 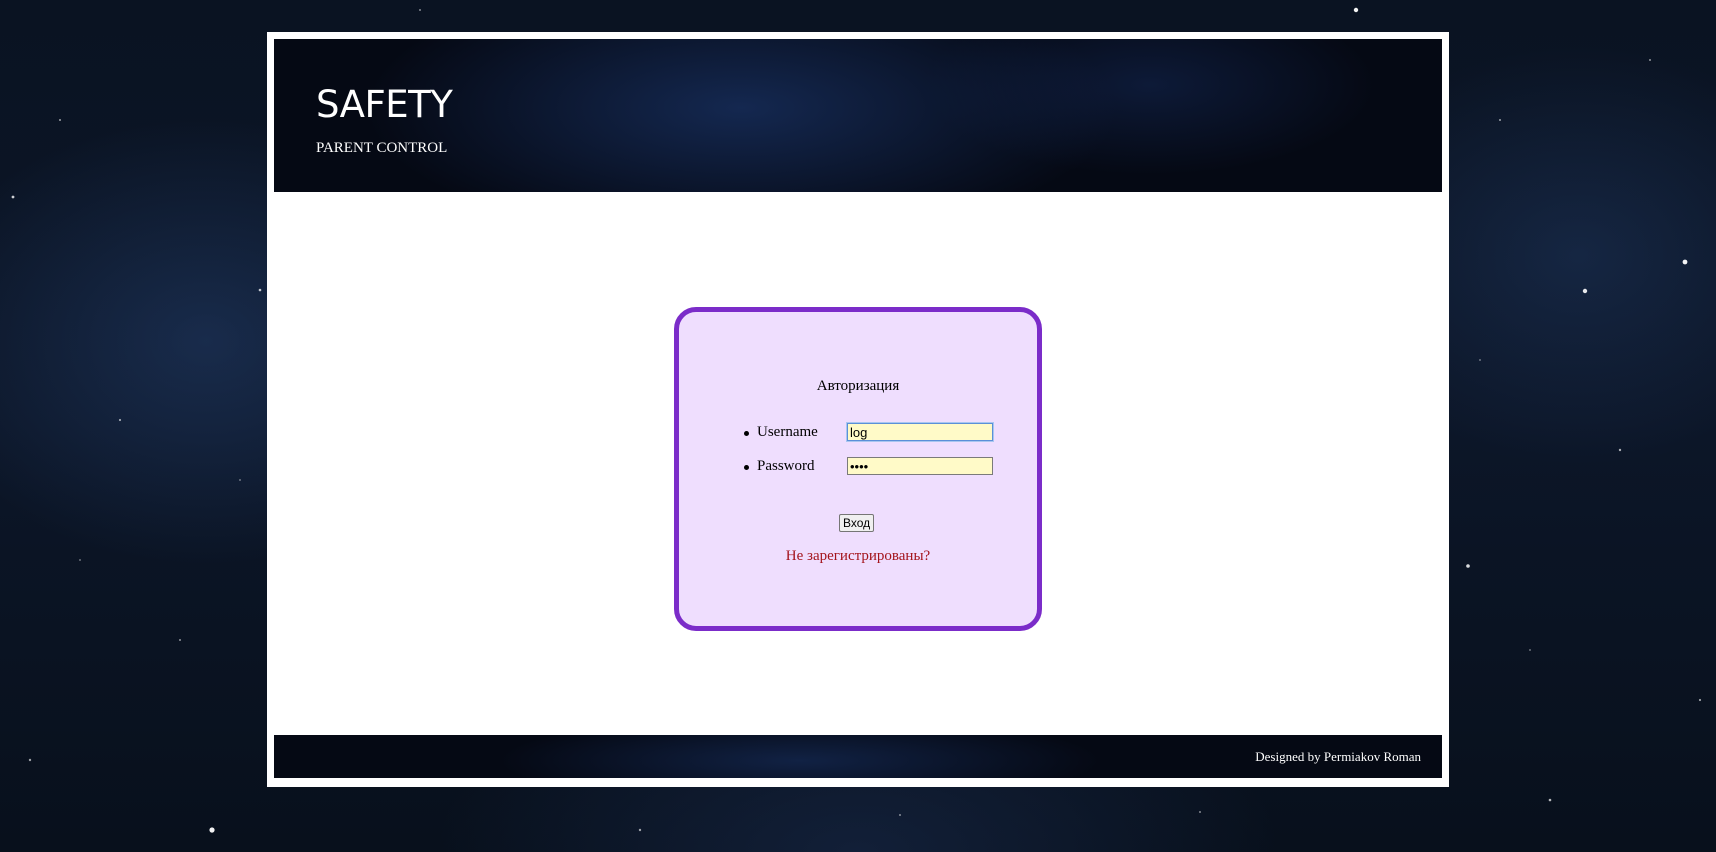 I want to click on site-title: SAFETY, so click(x=384, y=104).